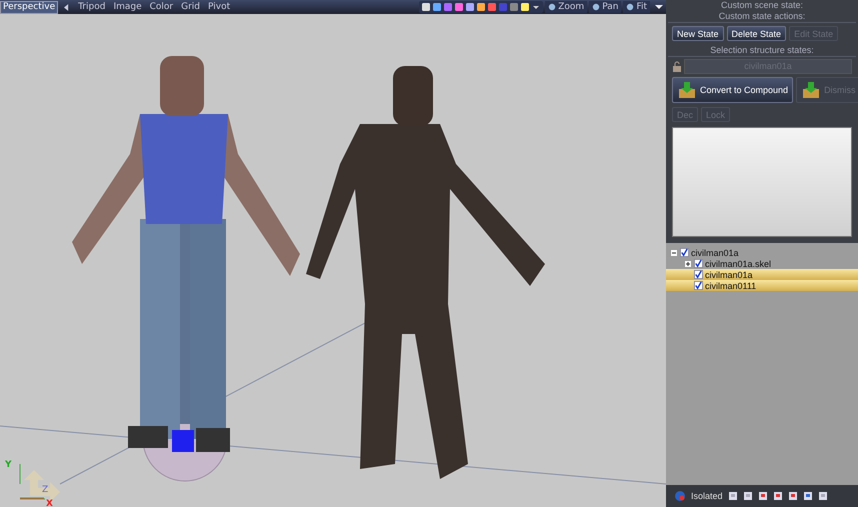  I want to click on view-button: Pan, so click(605, 7).